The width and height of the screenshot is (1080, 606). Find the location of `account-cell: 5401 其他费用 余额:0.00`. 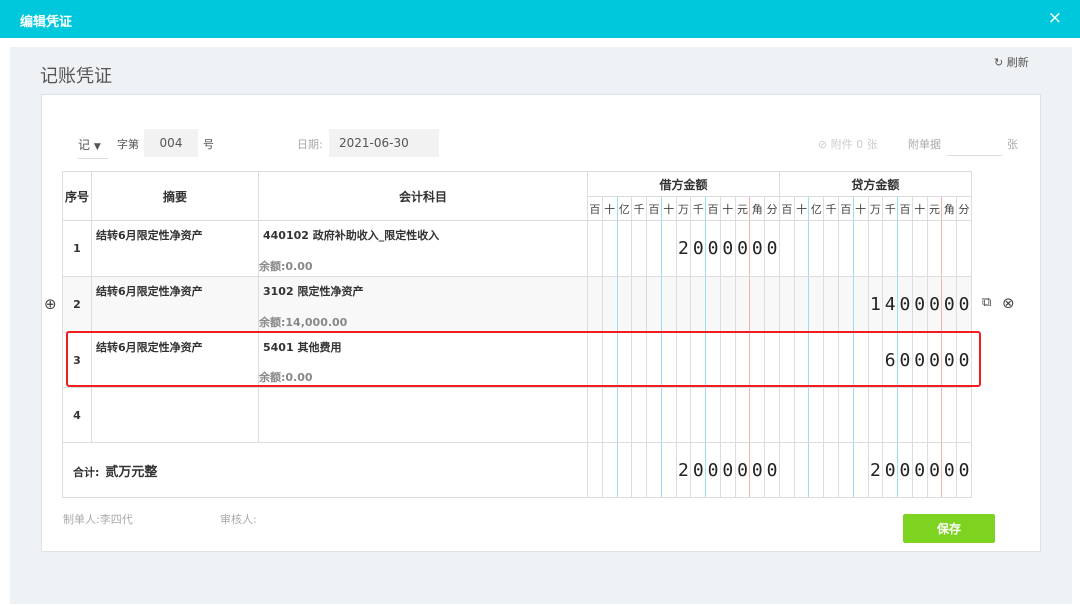

account-cell: 5401 其他费用 余额:0.00 is located at coordinates (423, 360).